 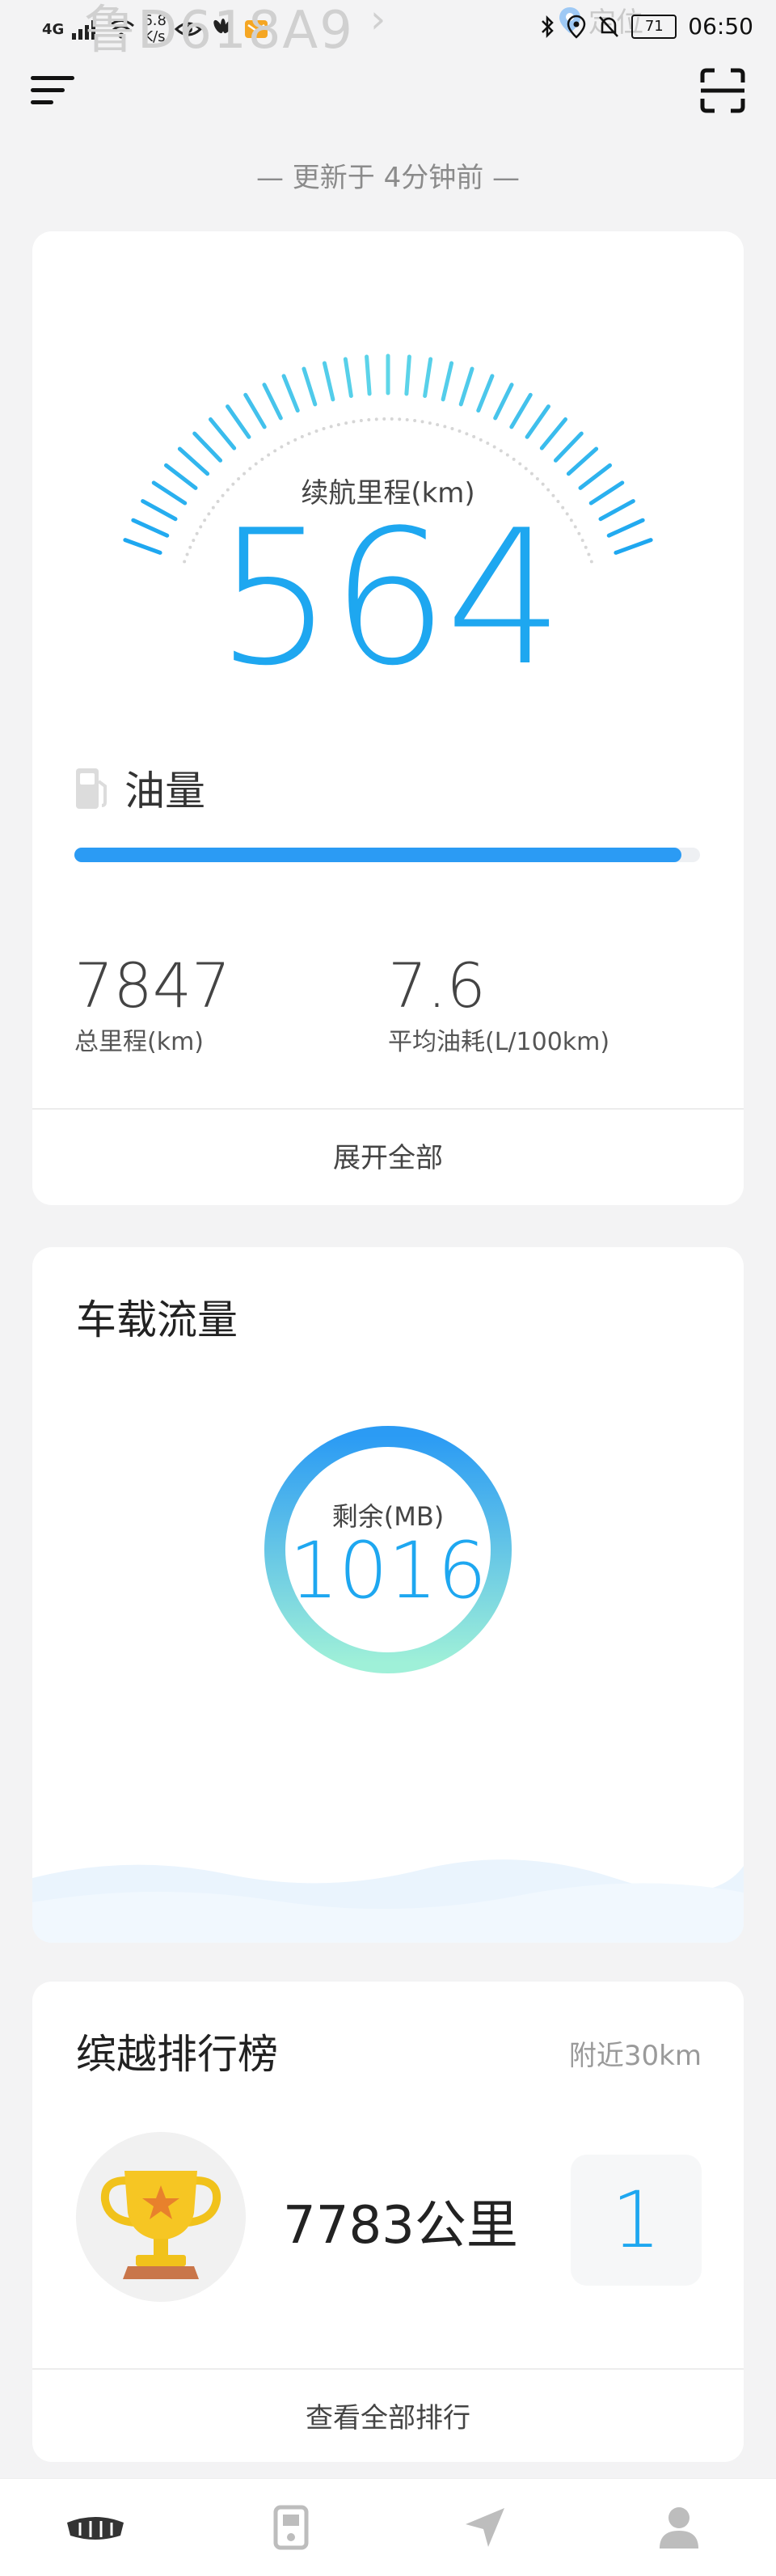 What do you see at coordinates (388, 1901) in the screenshot?
I see `wave-decoration` at bounding box center [388, 1901].